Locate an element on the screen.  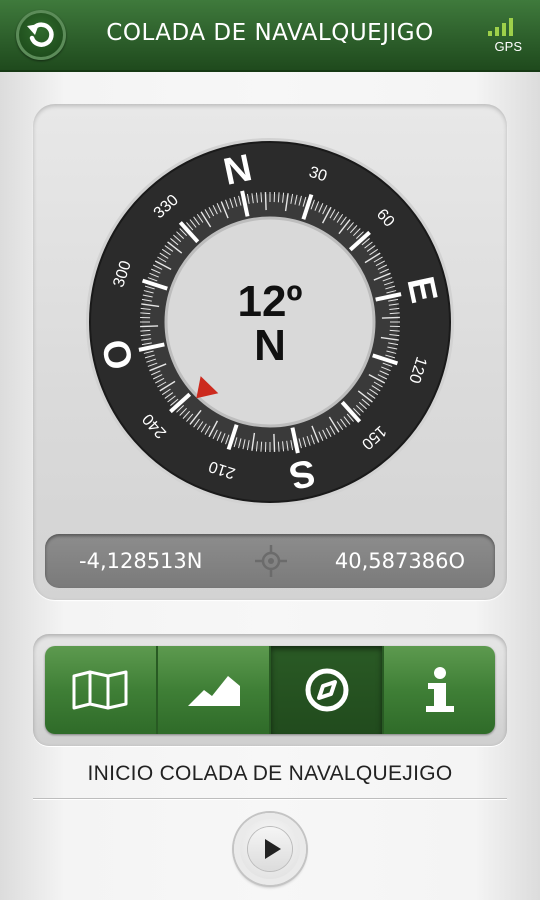
tab-map is located at coordinates (101, 690).